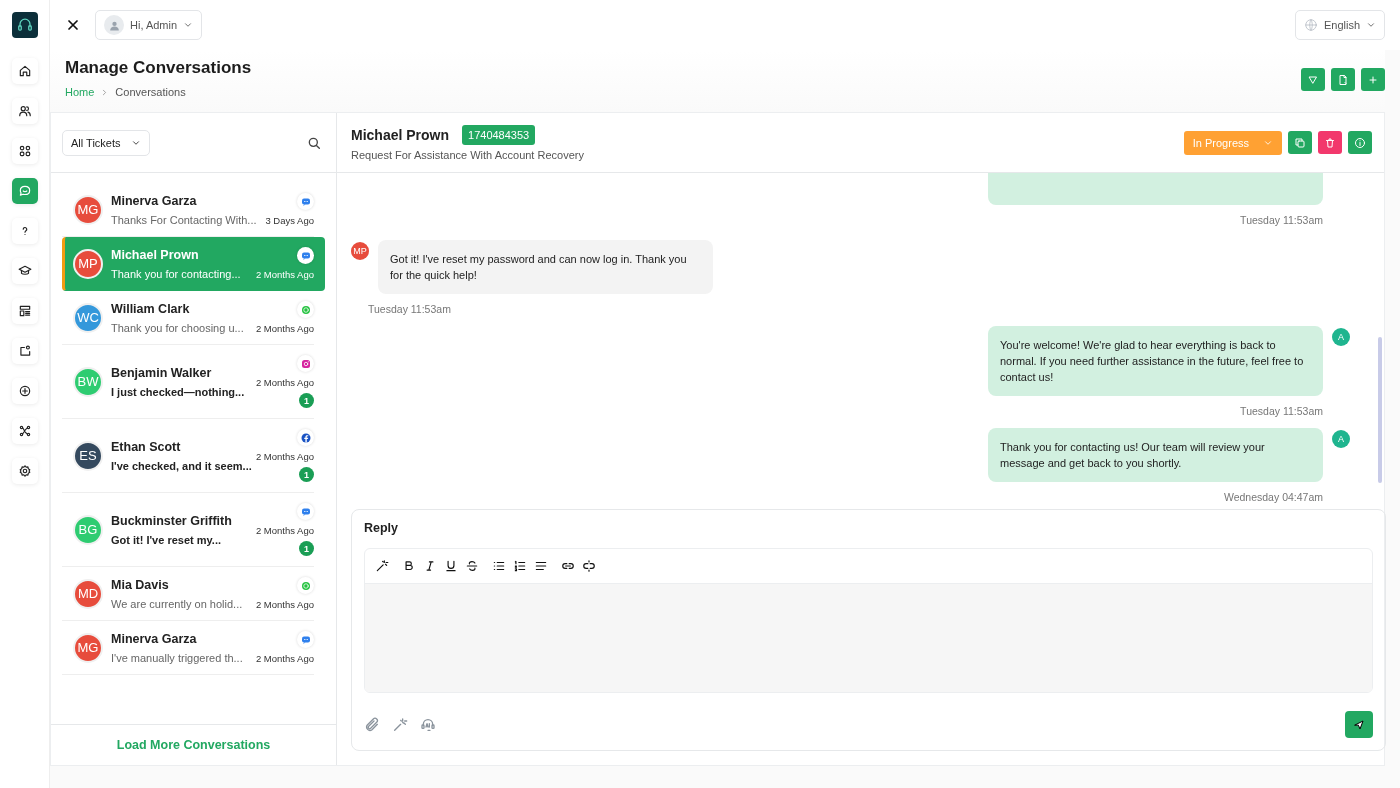 This screenshot has height=788, width=1400. What do you see at coordinates (172, 520) in the screenshot?
I see `contact-name: Buckminster Griffith` at bounding box center [172, 520].